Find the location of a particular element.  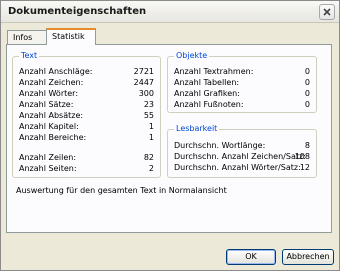

stat-label: Anzahl Anschläge: is located at coordinates (56, 71).